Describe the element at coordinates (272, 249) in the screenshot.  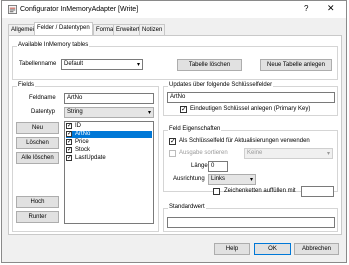
I see `ok-button: OK` at that location.